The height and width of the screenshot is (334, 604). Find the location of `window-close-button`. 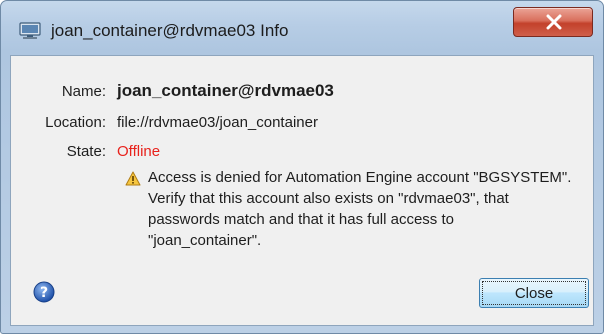

window-close-button is located at coordinates (553, 22).